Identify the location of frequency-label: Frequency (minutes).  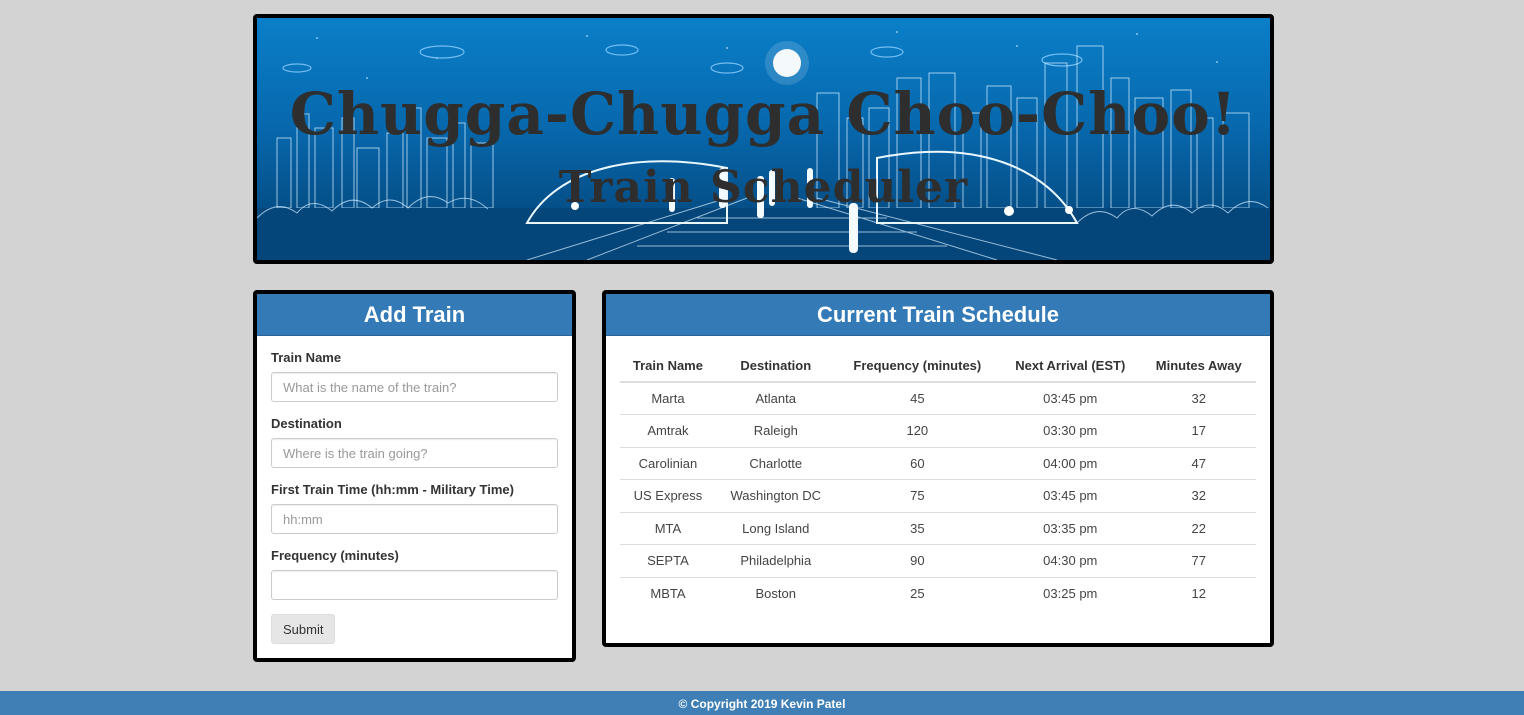
(335, 555).